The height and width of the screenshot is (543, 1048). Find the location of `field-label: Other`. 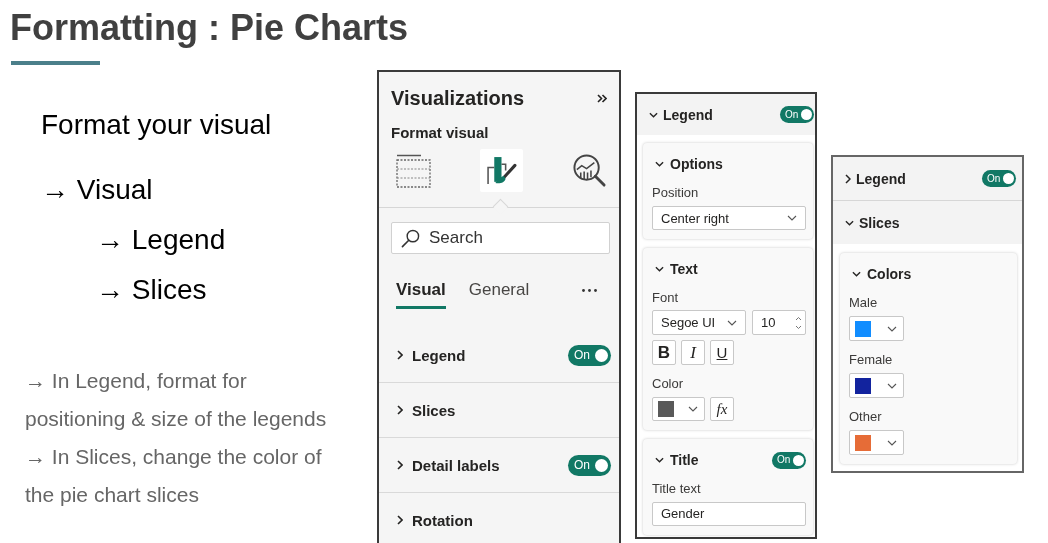

field-label: Other is located at coordinates (865, 417).